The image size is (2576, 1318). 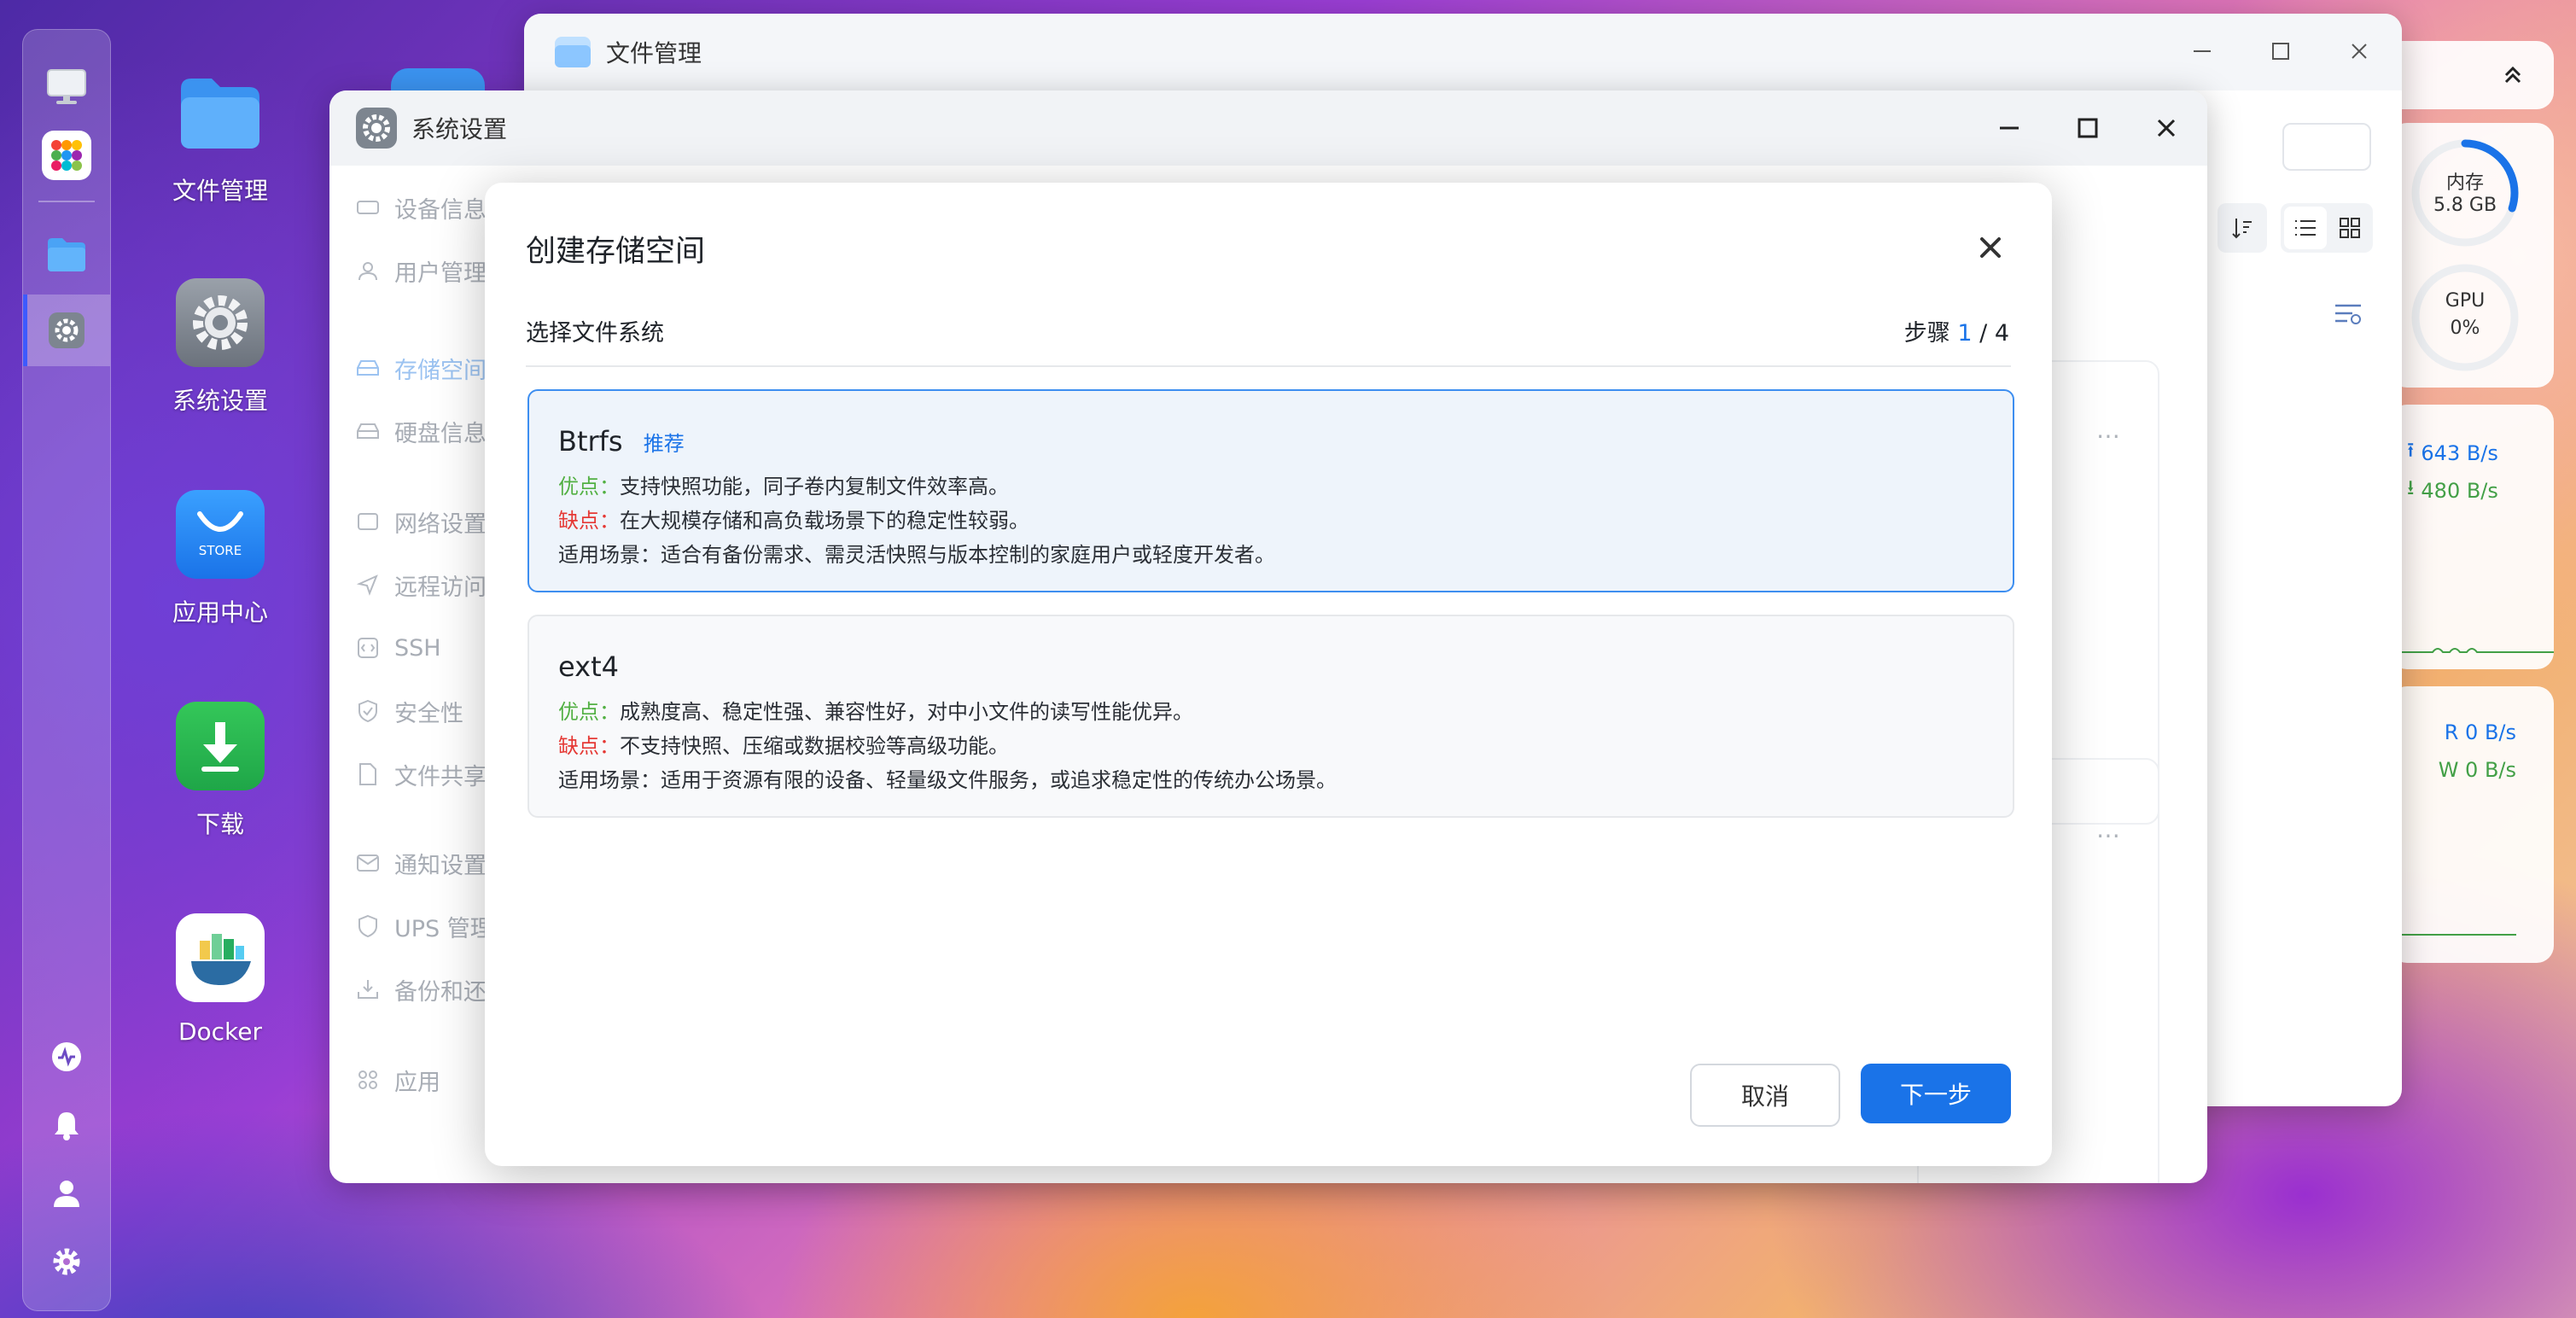 What do you see at coordinates (916, 555) in the screenshot?
I see `fs-option-scene: 适用场景：适合有备份需求、需灵活快照与版本控制的家庭用户或轻度开发者。` at bounding box center [916, 555].